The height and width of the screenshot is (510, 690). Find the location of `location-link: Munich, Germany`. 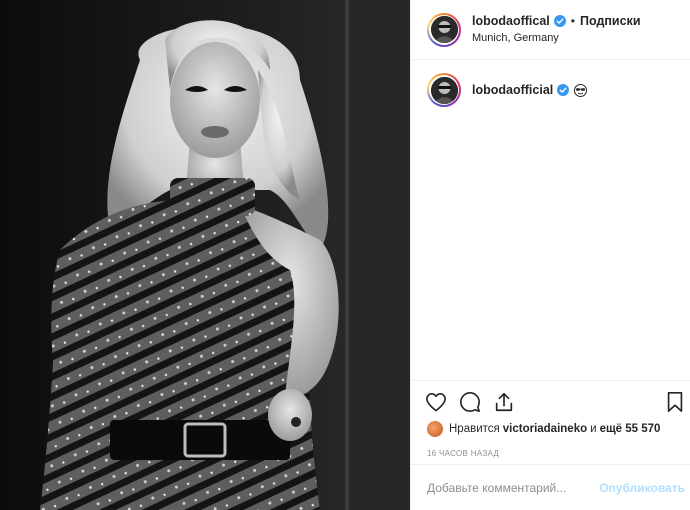

location-link: Munich, Germany is located at coordinates (556, 38).